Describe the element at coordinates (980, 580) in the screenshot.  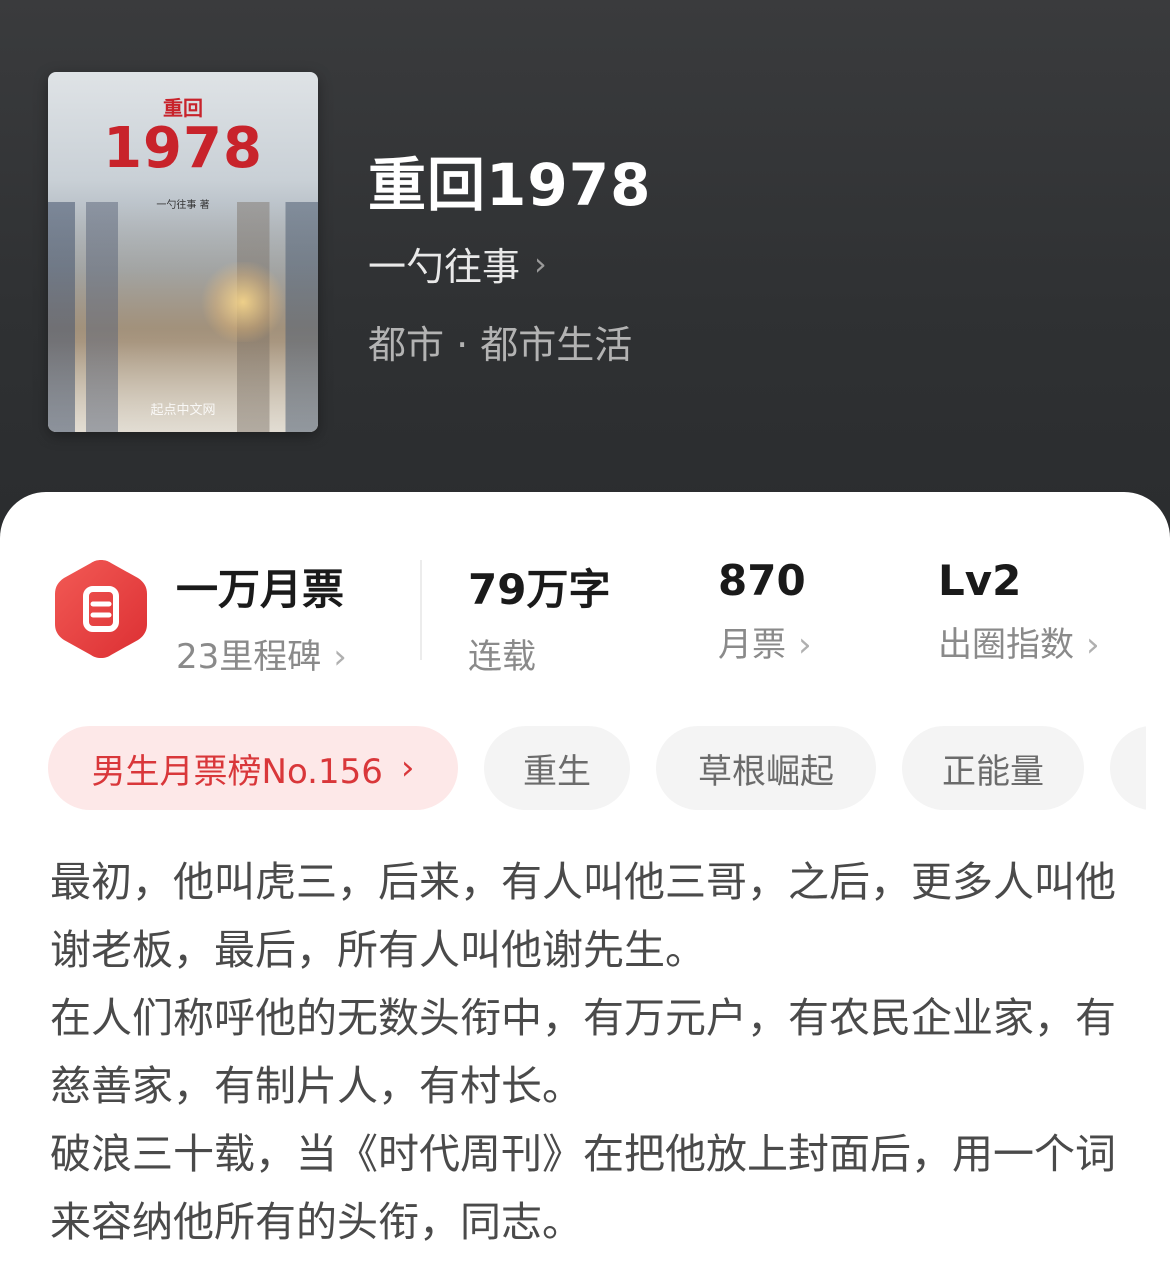
I see `stat-level-value: Lv2` at that location.